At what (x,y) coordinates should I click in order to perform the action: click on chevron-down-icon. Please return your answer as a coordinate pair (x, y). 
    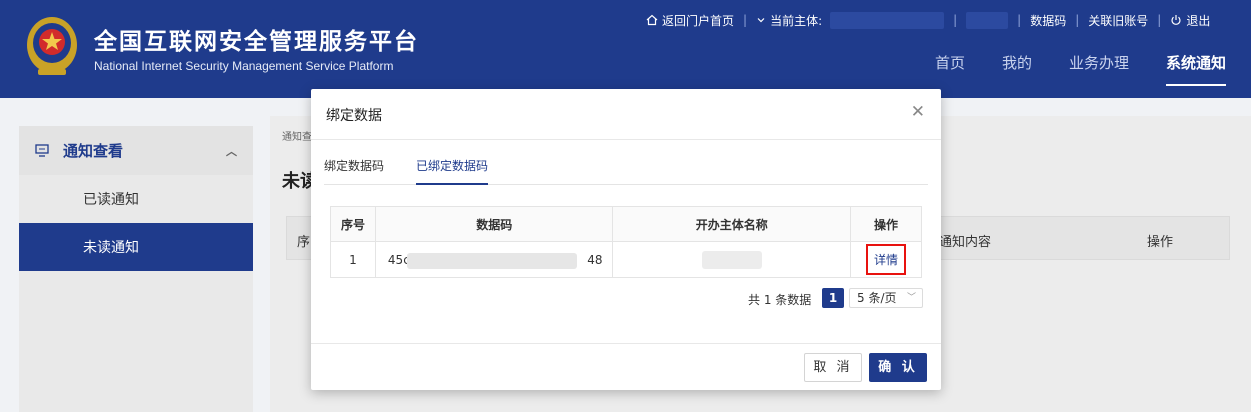
    Looking at the image, I should click on (761, 20).